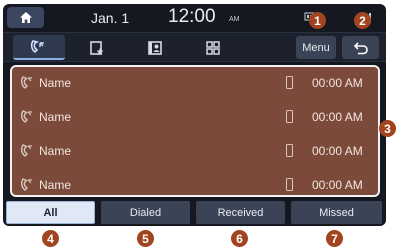  Describe the element at coordinates (50, 238) in the screenshot. I see `callout-marker: 4` at that location.